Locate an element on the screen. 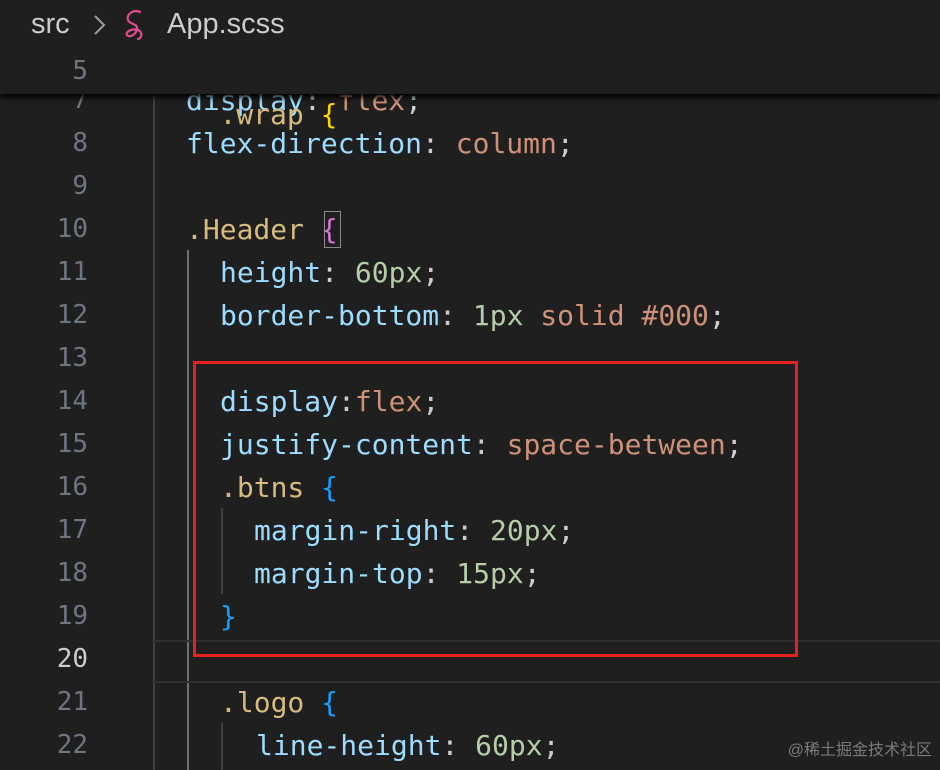 This screenshot has width=940, height=770. line-number: 7 is located at coordinates (80, 104).